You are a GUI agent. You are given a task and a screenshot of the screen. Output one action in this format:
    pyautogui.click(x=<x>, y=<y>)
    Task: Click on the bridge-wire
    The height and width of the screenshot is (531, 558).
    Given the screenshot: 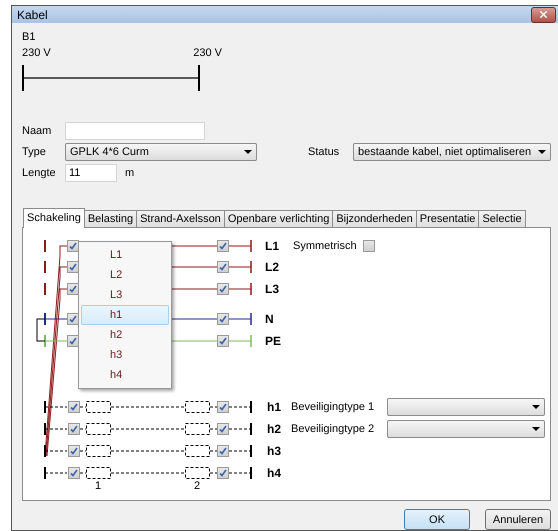 What is the action you would take?
    pyautogui.click(x=41, y=330)
    